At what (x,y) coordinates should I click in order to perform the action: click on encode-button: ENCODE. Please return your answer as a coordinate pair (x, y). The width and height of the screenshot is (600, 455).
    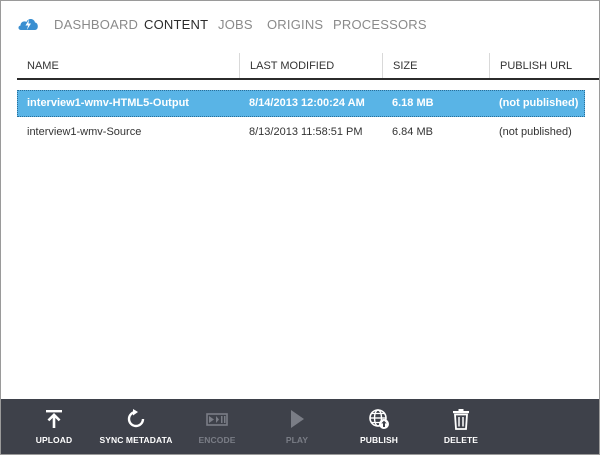
    Looking at the image, I should click on (217, 426).